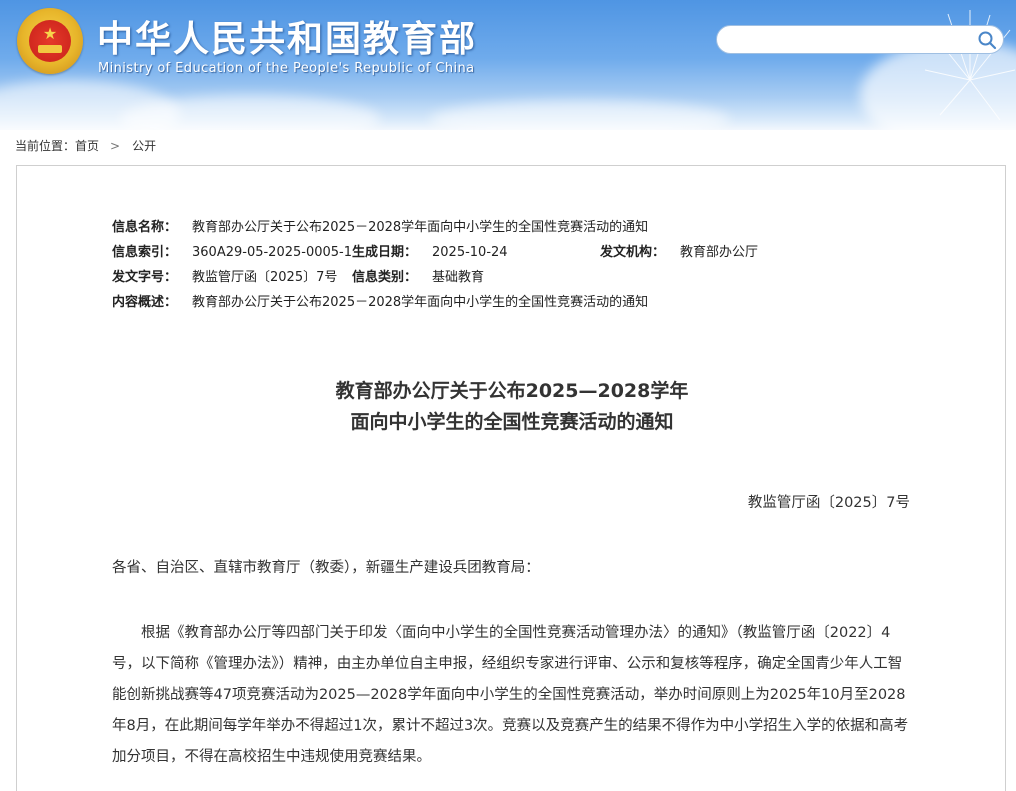  I want to click on breadcrumb-current-link: 公开, so click(144, 146).